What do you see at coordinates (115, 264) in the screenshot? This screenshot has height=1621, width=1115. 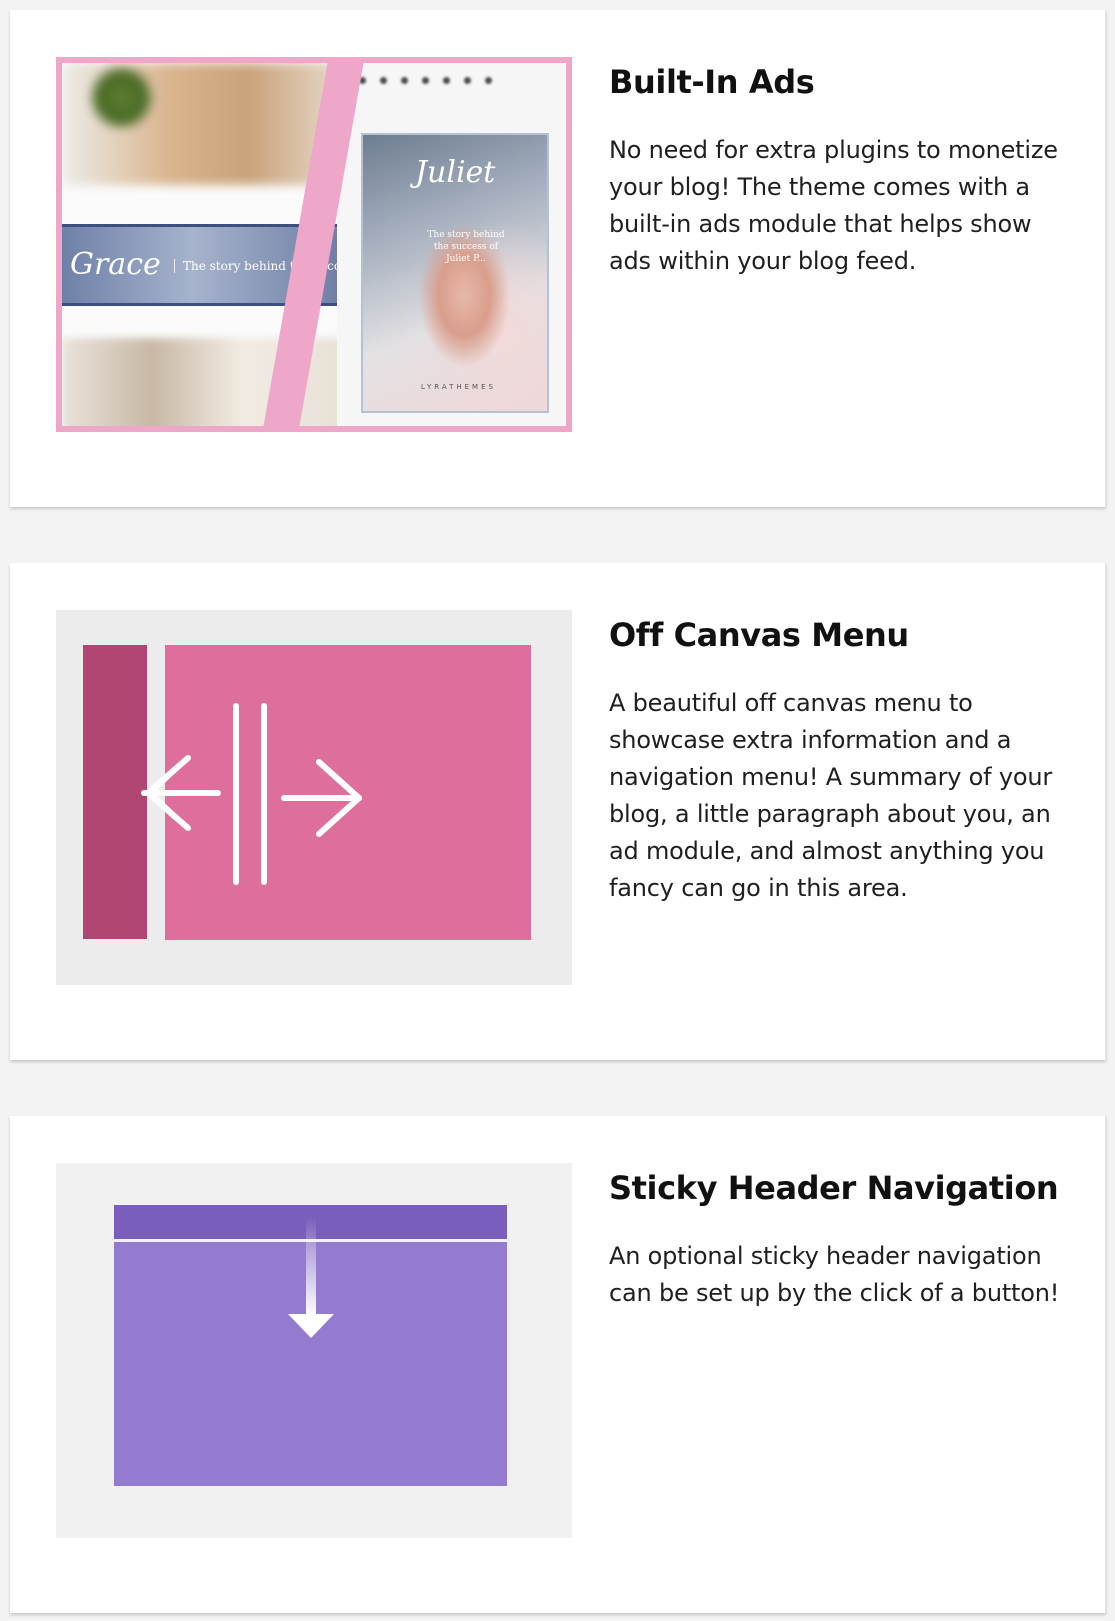 I see `ad-banner-script-name: Grace` at bounding box center [115, 264].